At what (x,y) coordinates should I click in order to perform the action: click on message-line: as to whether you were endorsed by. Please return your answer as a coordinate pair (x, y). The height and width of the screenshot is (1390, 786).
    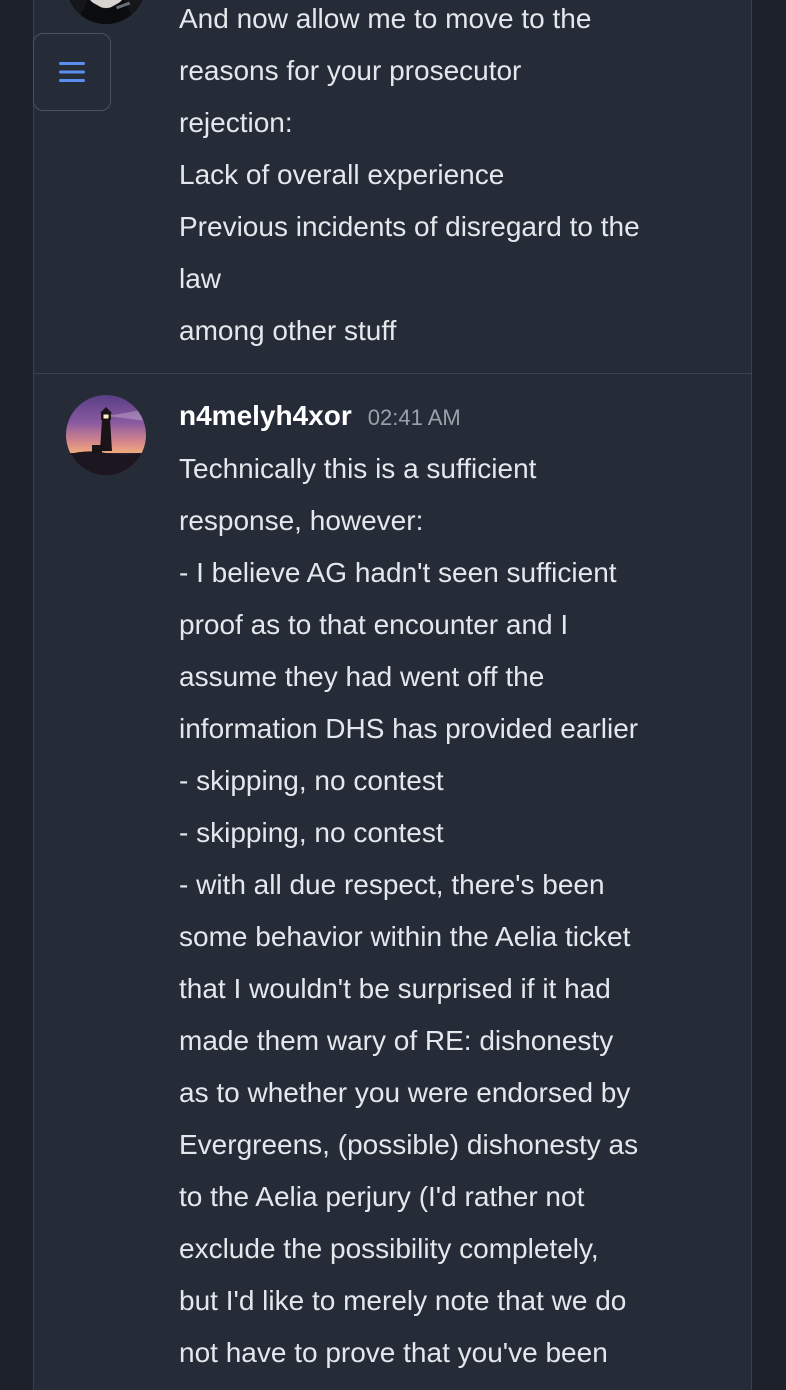
    Looking at the image, I should click on (405, 1092).